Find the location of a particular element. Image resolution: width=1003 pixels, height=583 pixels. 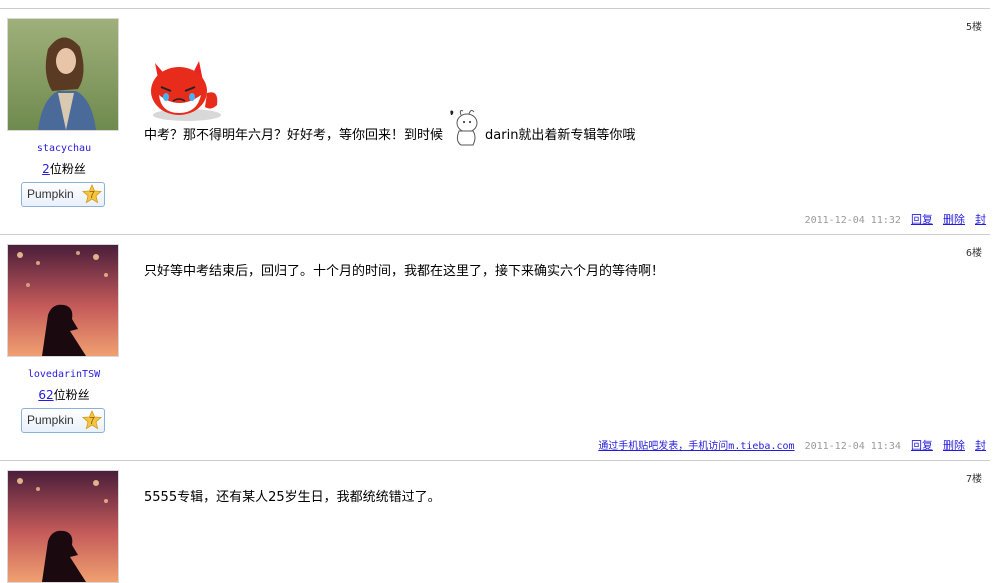

post-meta: 2011-12-04 11:32 回复 删除 封 is located at coordinates (895, 219).